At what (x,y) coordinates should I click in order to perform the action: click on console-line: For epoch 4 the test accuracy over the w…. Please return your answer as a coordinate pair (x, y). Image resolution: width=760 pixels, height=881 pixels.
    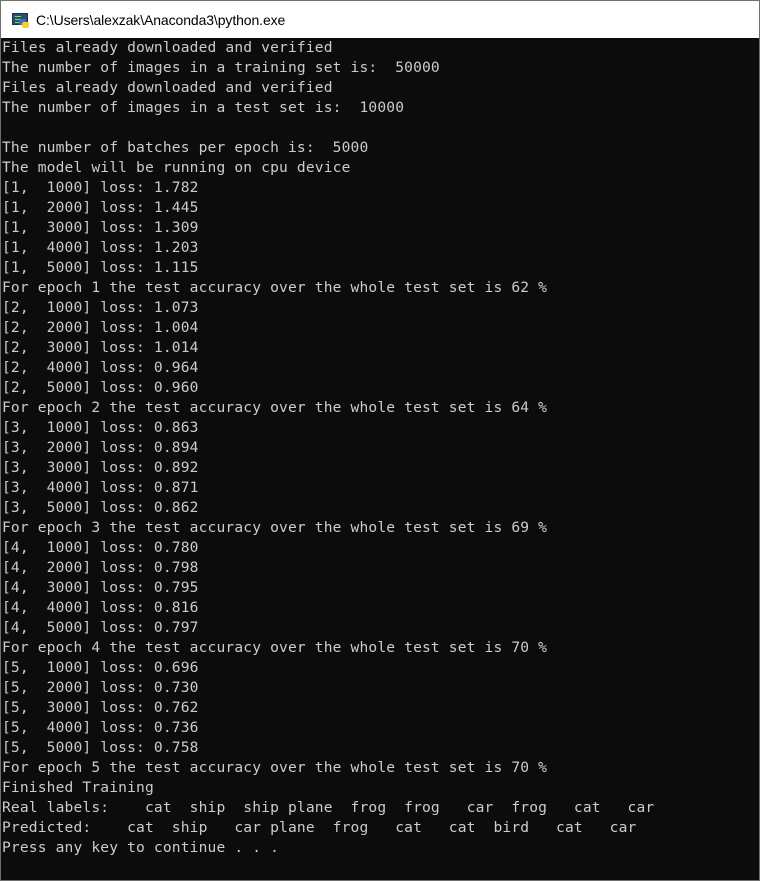
    Looking at the image, I should click on (275, 647).